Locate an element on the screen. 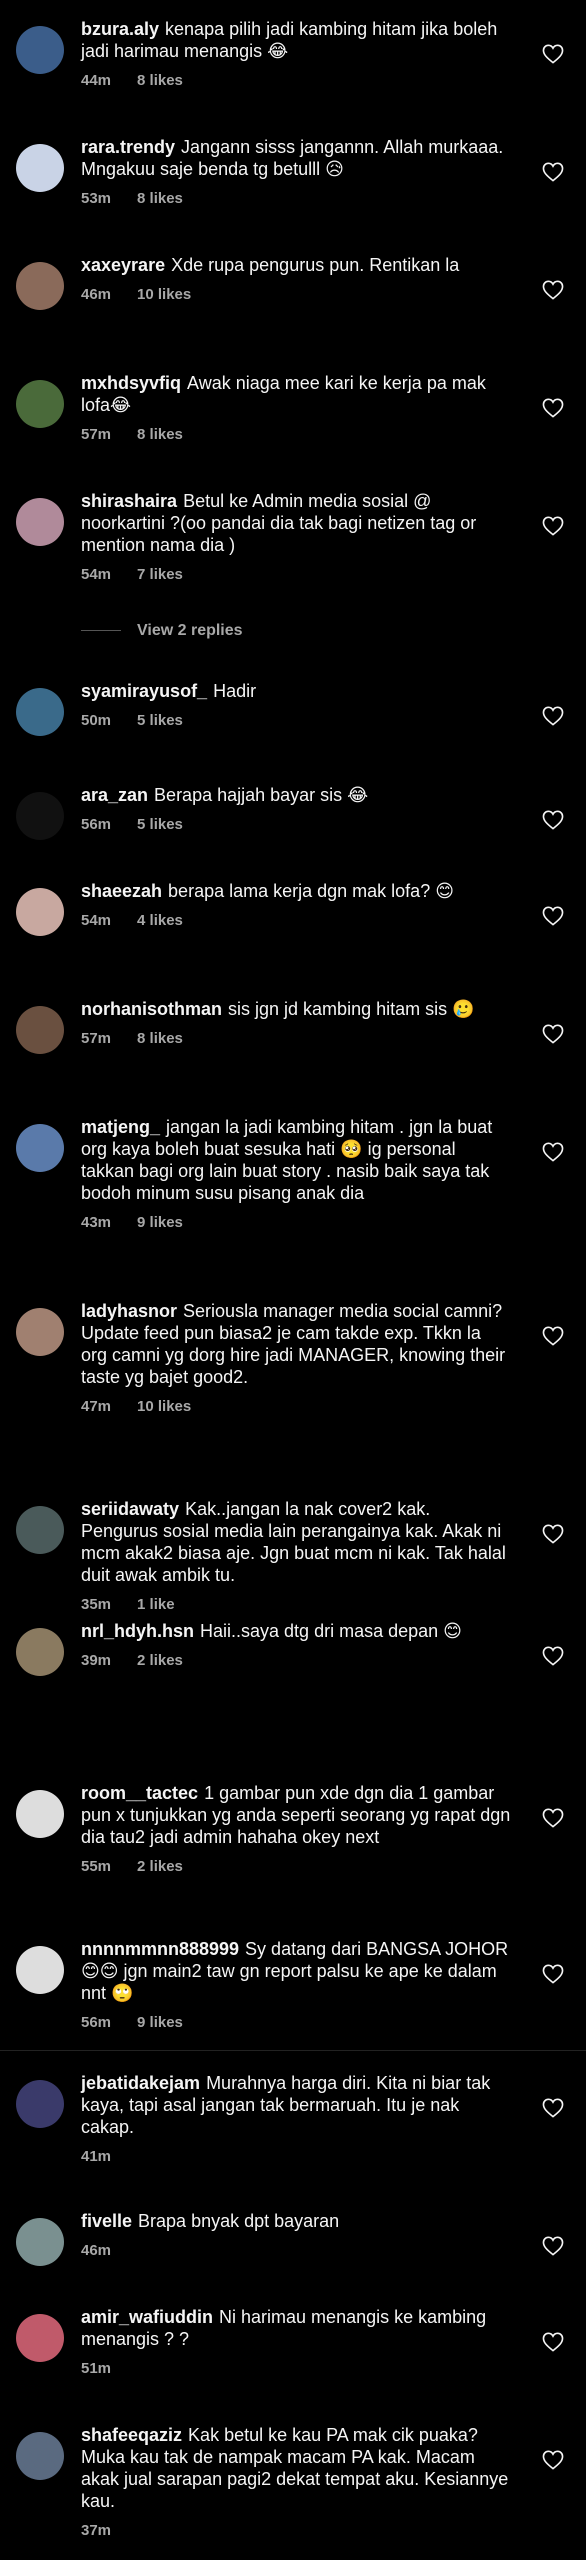  username-link: nrl_hdyh.hsn is located at coordinates (137, 1631).